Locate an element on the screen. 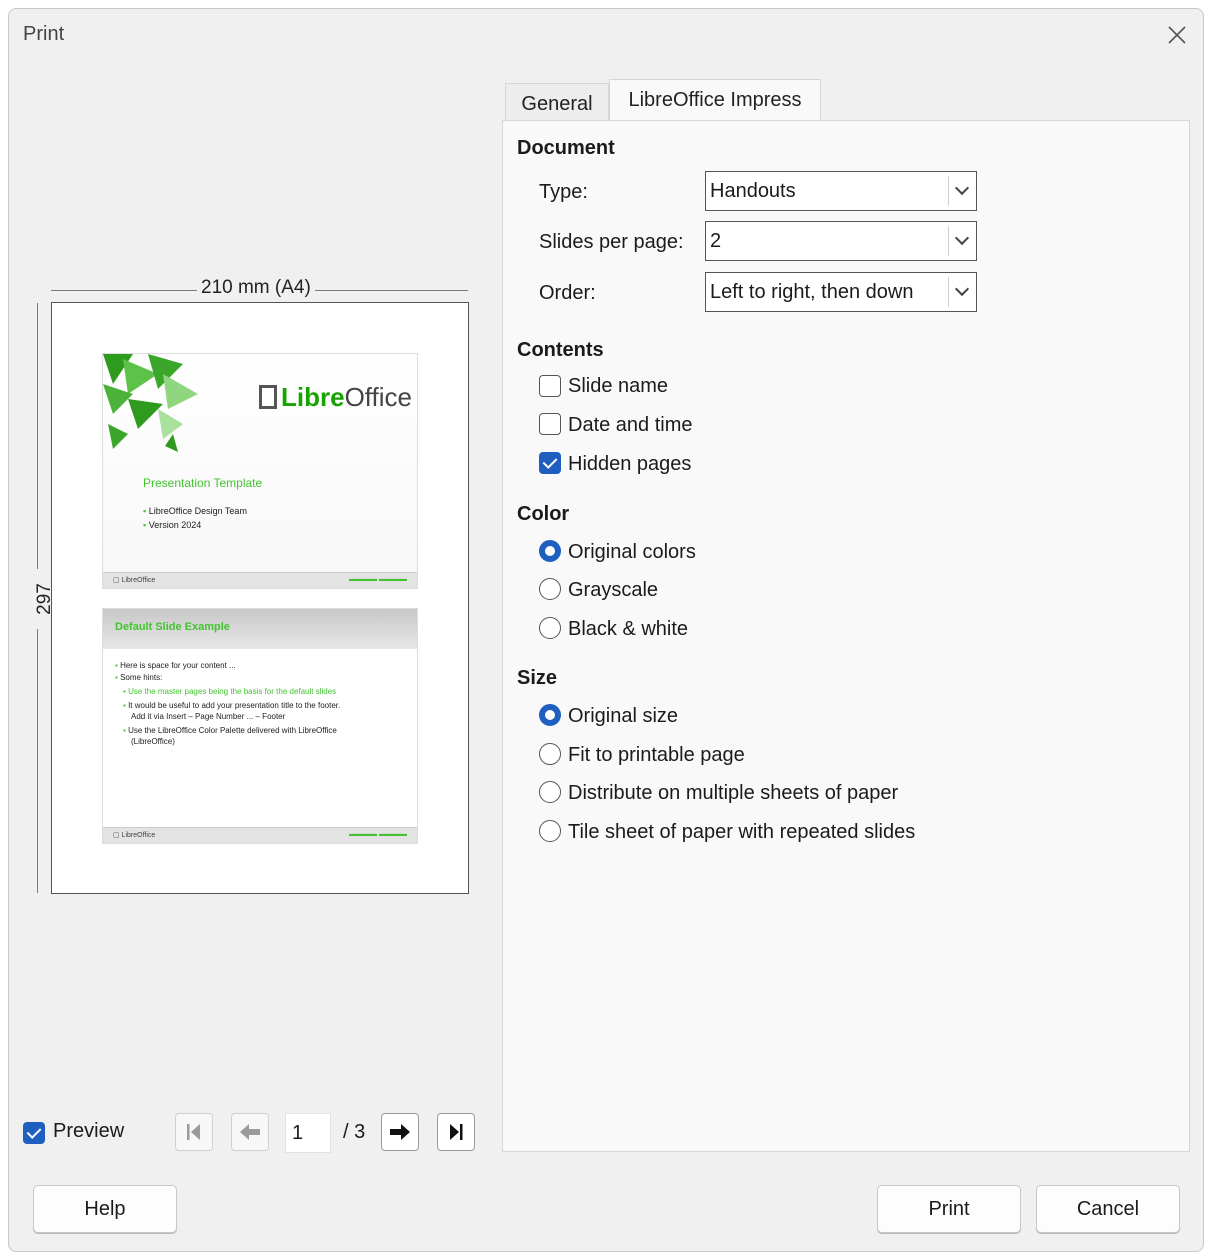  green-triangles-graphic is located at coordinates (150, 403).